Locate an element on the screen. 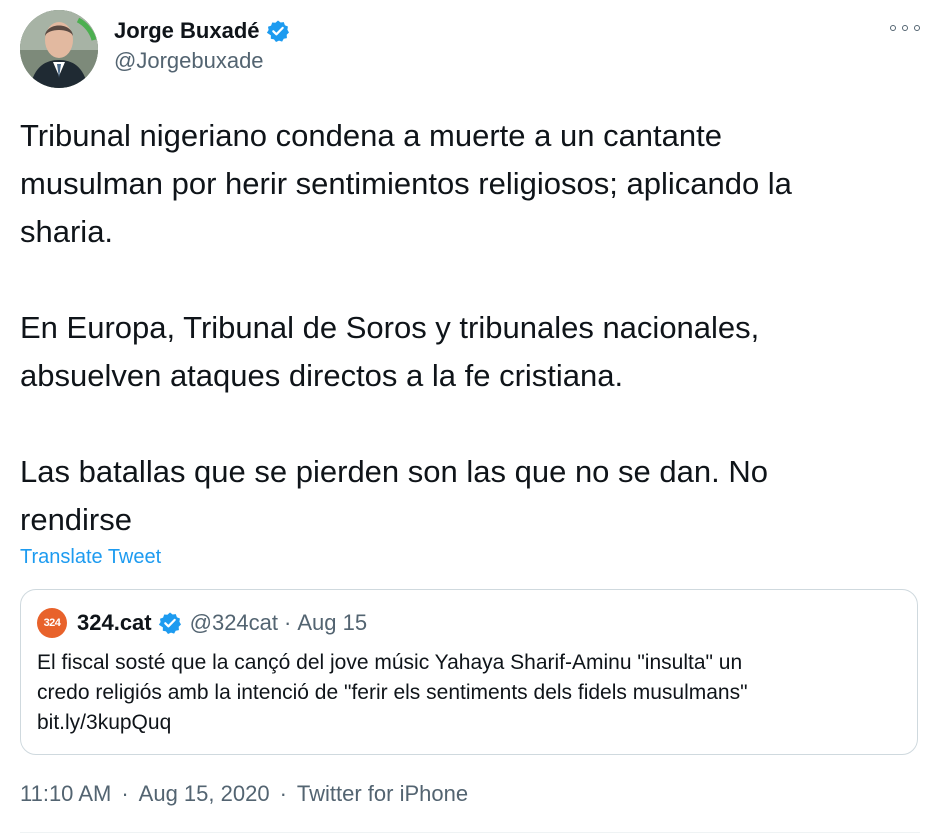 This screenshot has width=946, height=836. tweet-source: Twitter for iPhone is located at coordinates (382, 794).